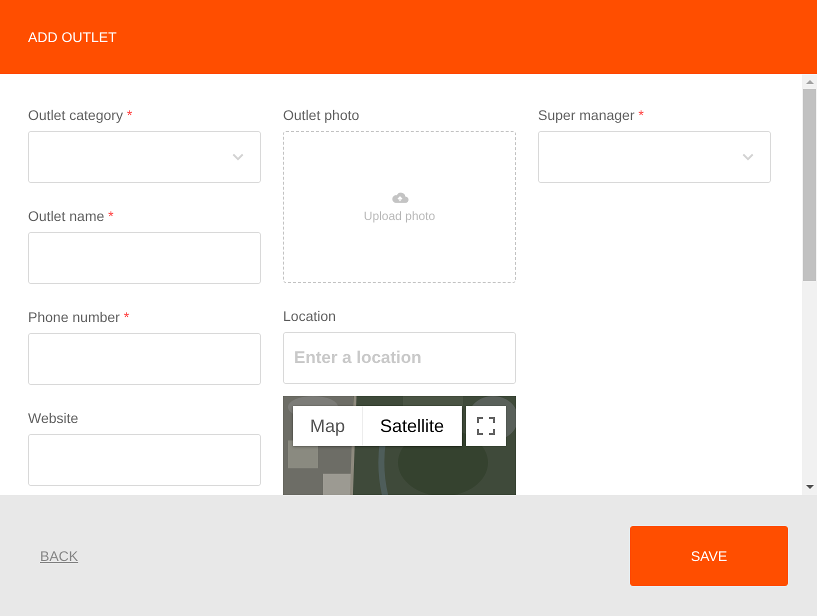 This screenshot has width=817, height=616. What do you see at coordinates (72, 37) in the screenshot?
I see `dialog-title: ADD OUTLET` at bounding box center [72, 37].